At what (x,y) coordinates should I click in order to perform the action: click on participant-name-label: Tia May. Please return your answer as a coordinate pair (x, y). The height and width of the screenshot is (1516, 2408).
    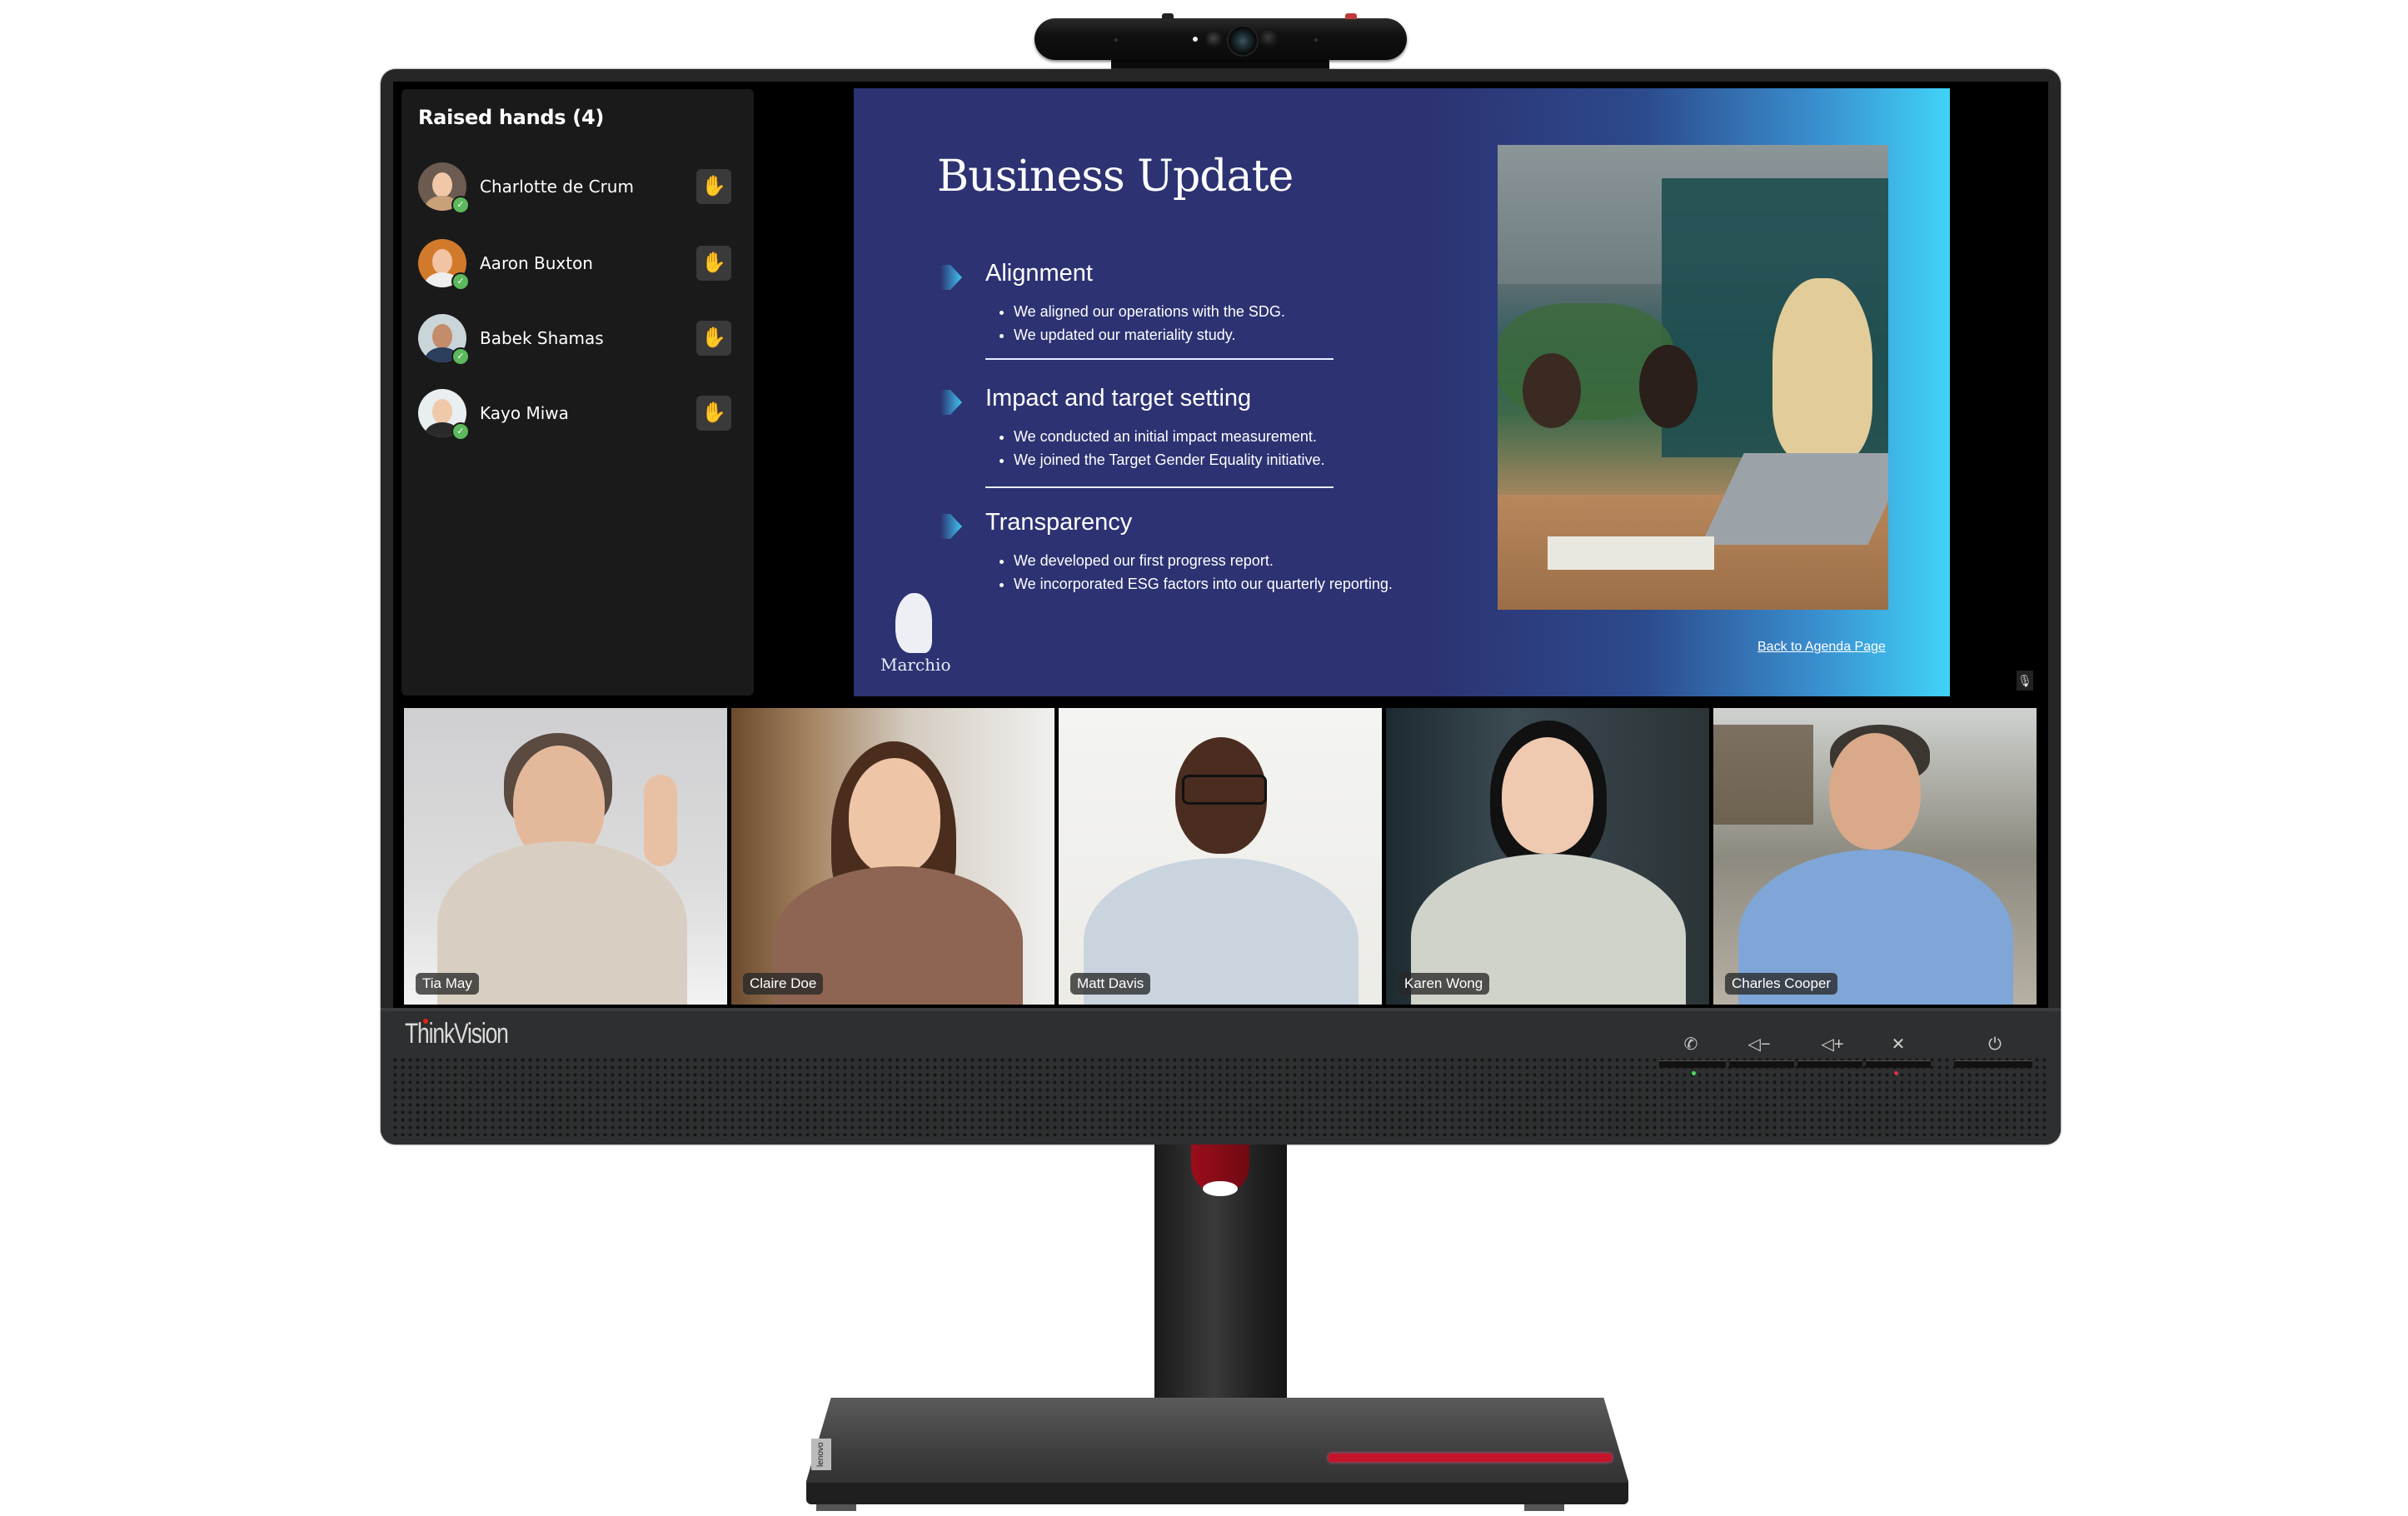
    Looking at the image, I should click on (447, 984).